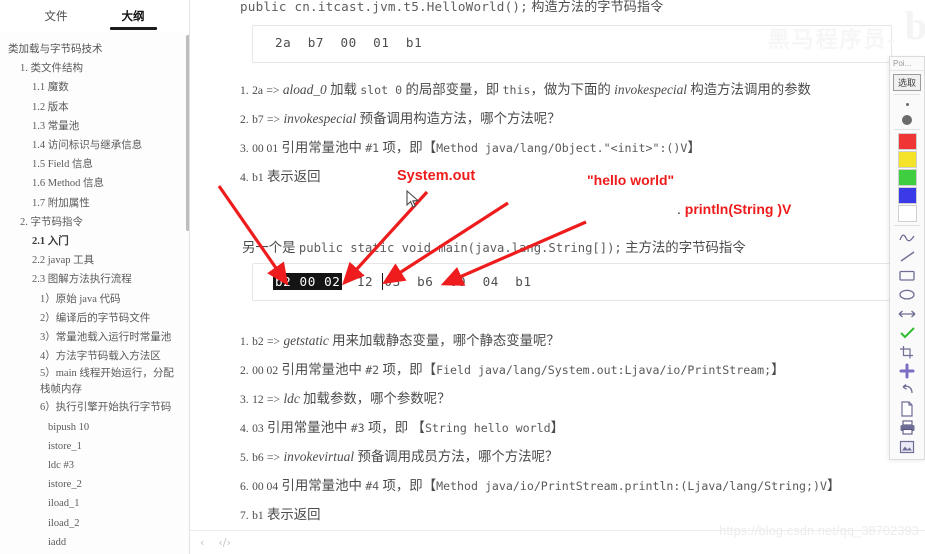  I want to click on outline-item: 2.3 图解方法执行流程, so click(94, 279).